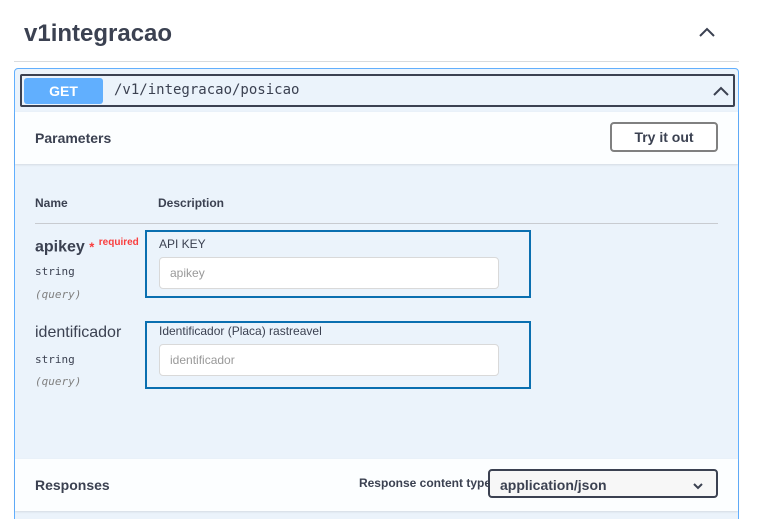  Describe the element at coordinates (207, 90) in the screenshot. I see `operation-path: /v1/integracao/posicao` at that location.